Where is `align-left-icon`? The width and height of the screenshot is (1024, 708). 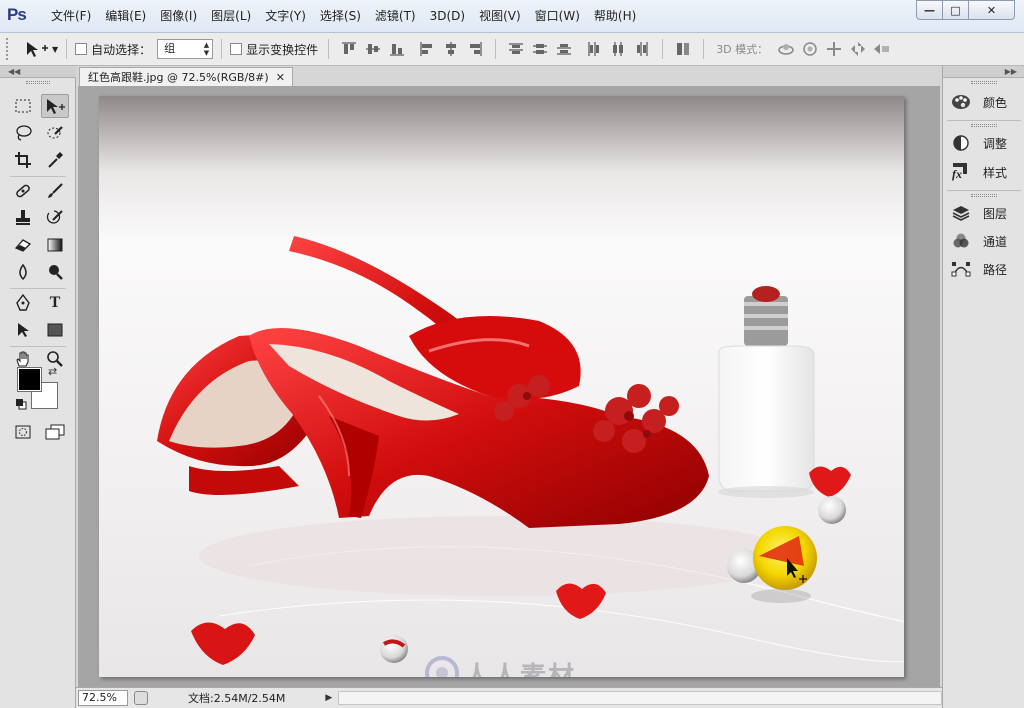
align-left-icon is located at coordinates (427, 49).